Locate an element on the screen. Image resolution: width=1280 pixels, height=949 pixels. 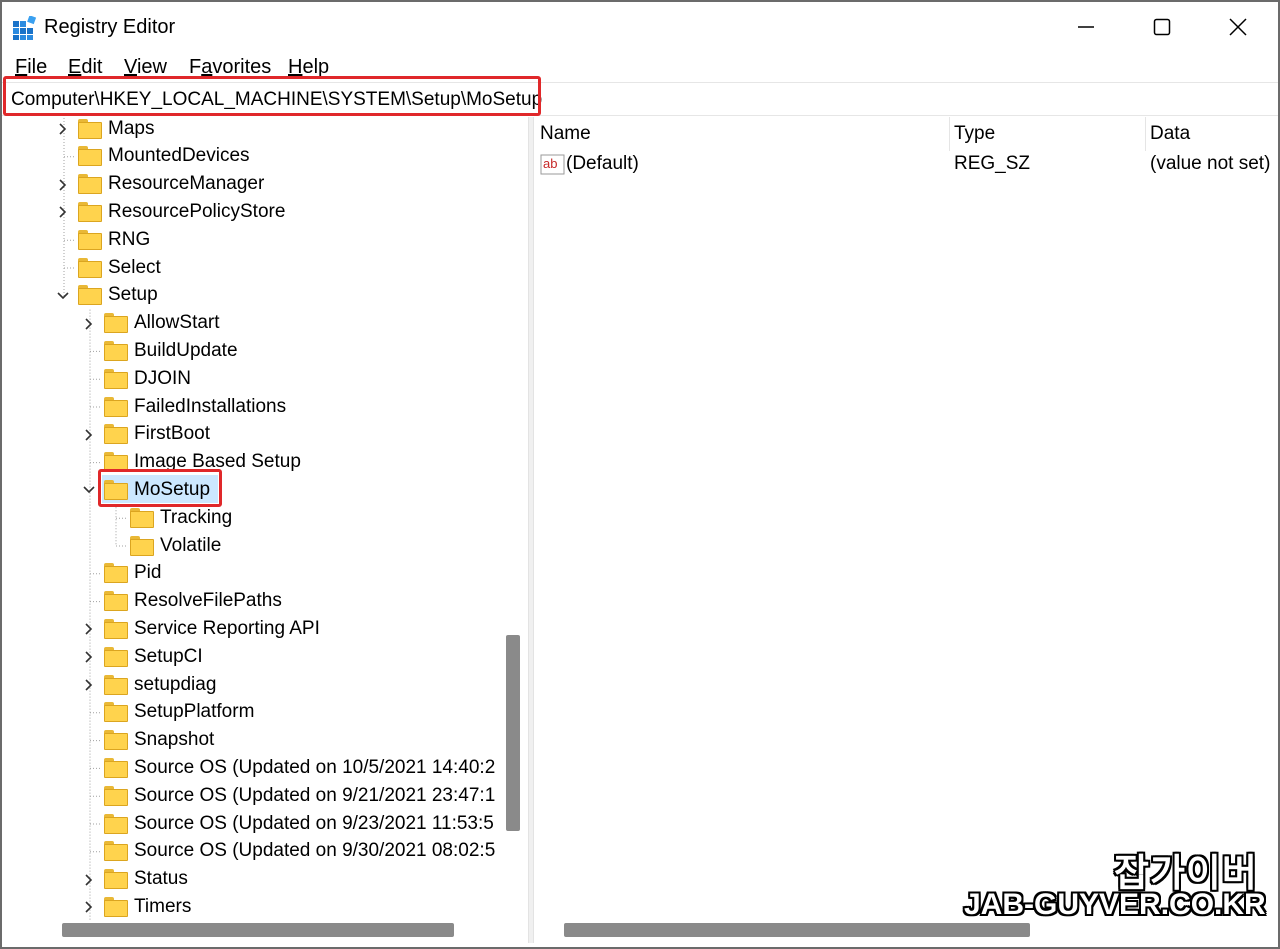
minimize-icon is located at coordinates (1086, 27).